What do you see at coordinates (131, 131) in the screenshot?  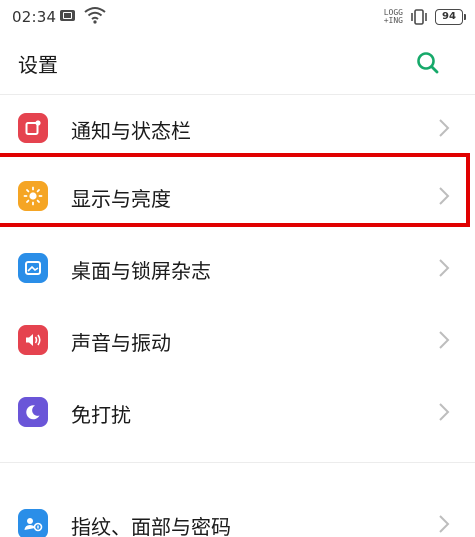 I see `settings-item-label: 通知与状态栏` at bounding box center [131, 131].